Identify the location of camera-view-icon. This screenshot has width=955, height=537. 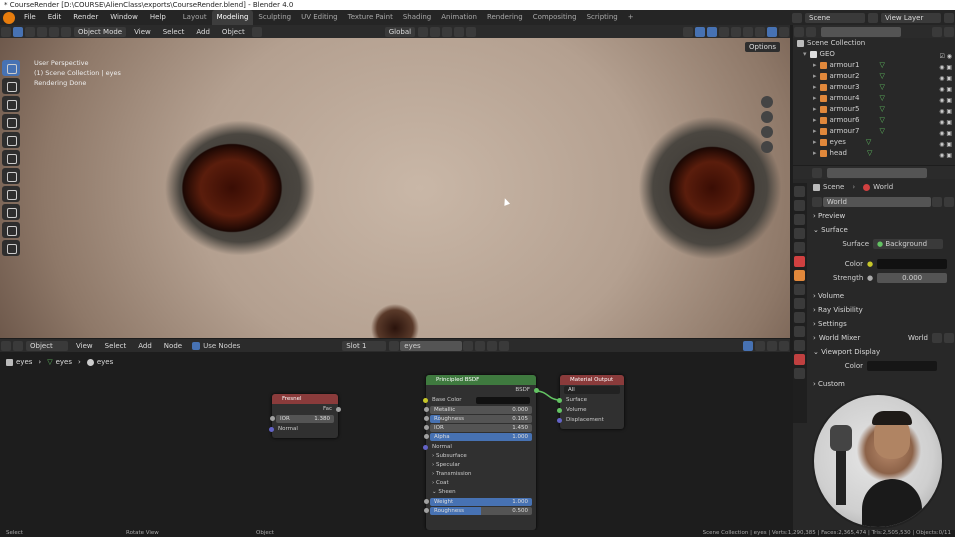
(767, 132).